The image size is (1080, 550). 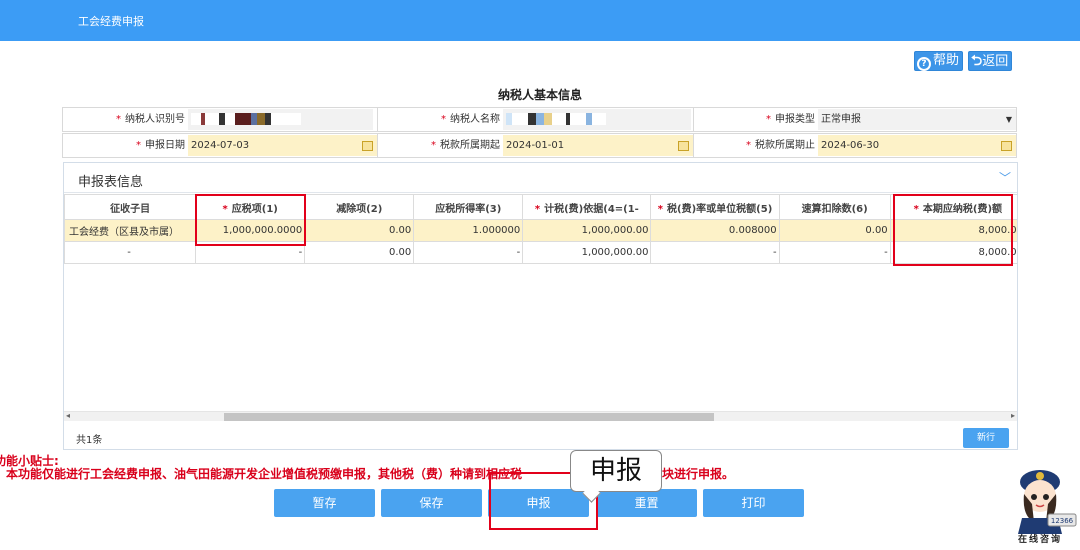 What do you see at coordinates (130, 207) in the screenshot?
I see `column-header: 征收子目` at bounding box center [130, 207].